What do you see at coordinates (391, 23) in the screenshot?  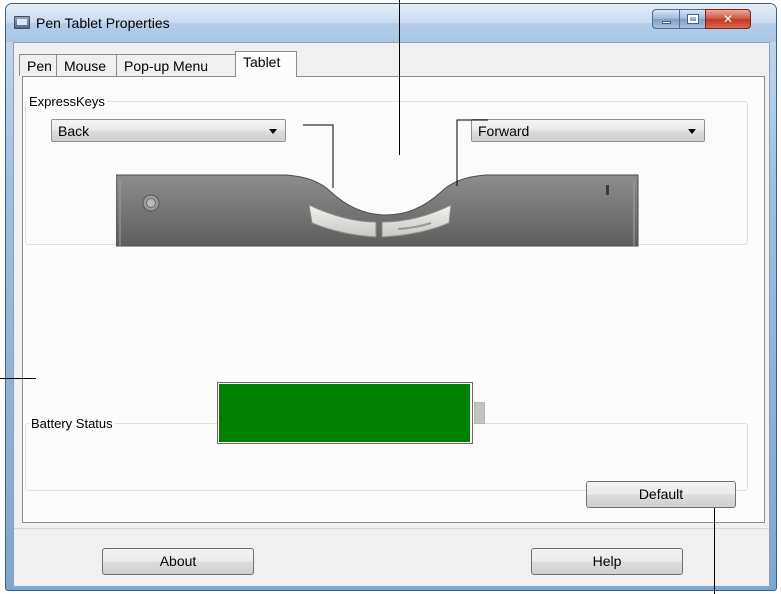 I see `title-bar: Pen Tablet Properties ✕` at bounding box center [391, 23].